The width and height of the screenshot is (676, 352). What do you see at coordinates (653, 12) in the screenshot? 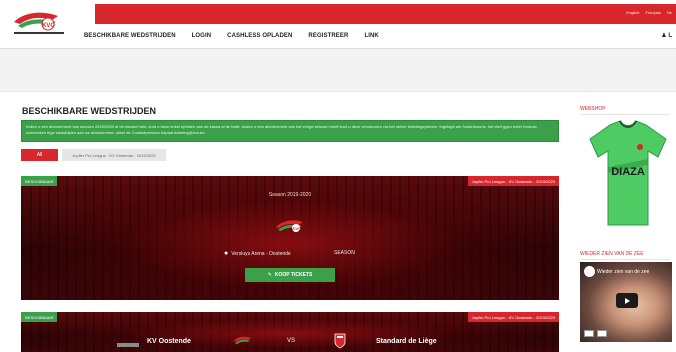
I see `lang-french: Français` at bounding box center [653, 12].